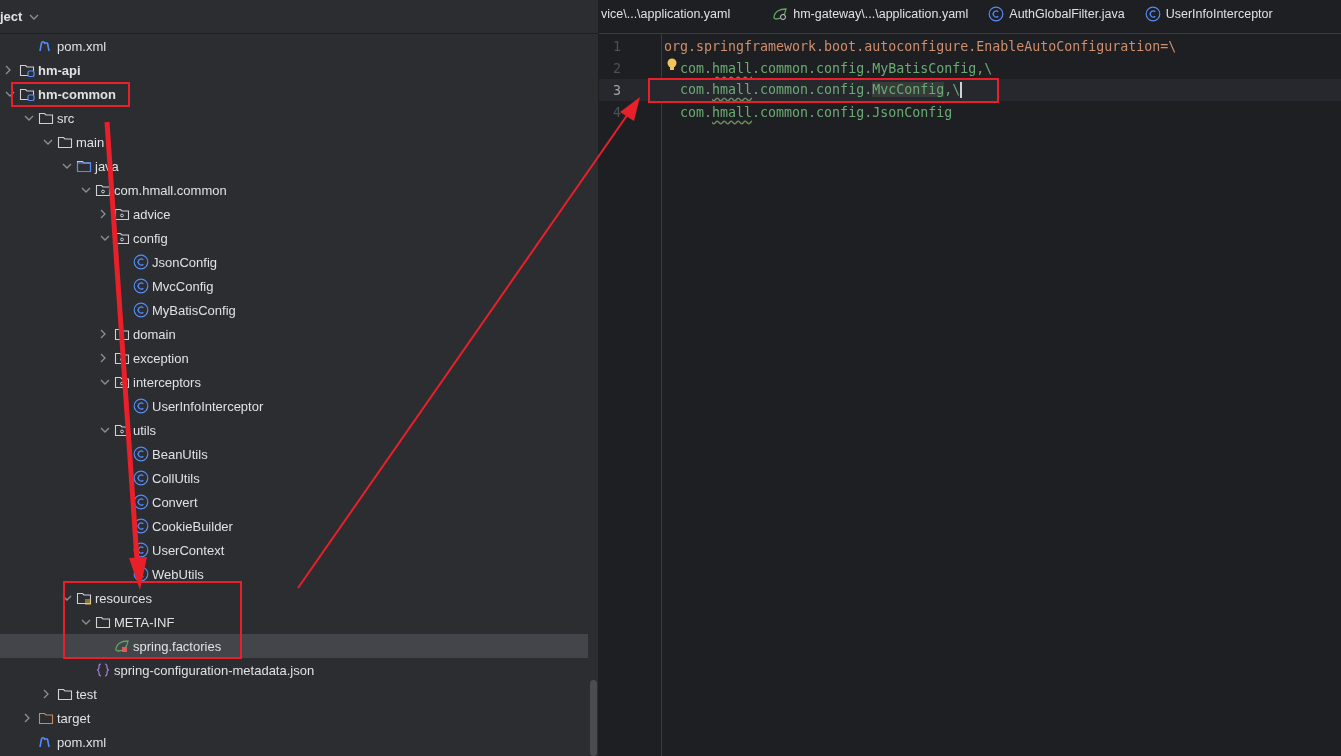  What do you see at coordinates (294, 94) in the screenshot?
I see `tree-item: hm-common` at bounding box center [294, 94].